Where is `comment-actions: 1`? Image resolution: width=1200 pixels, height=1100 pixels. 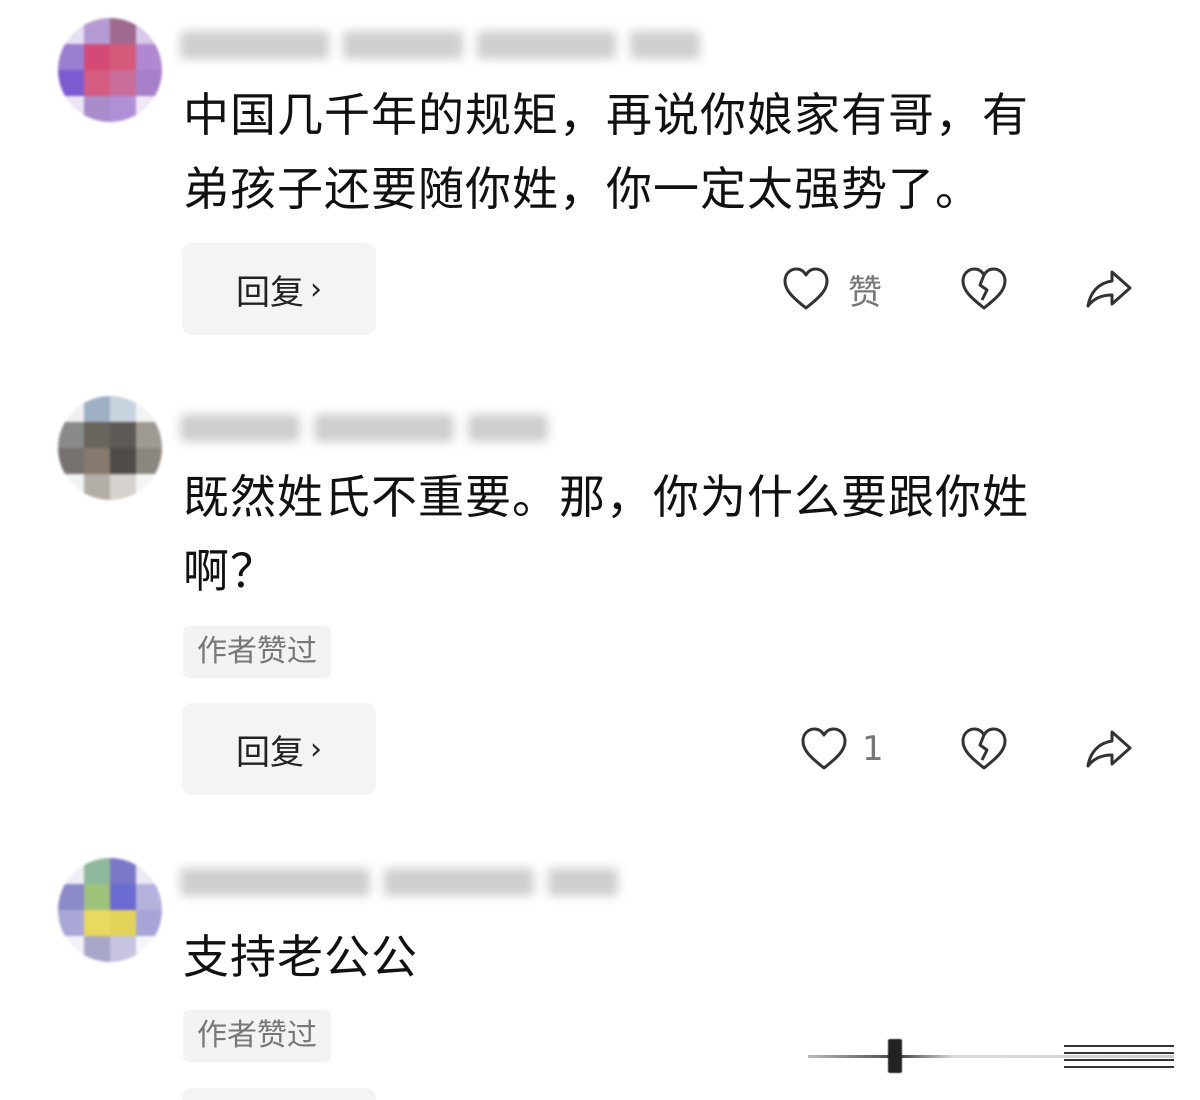
comment-actions: 1 is located at coordinates (960, 749).